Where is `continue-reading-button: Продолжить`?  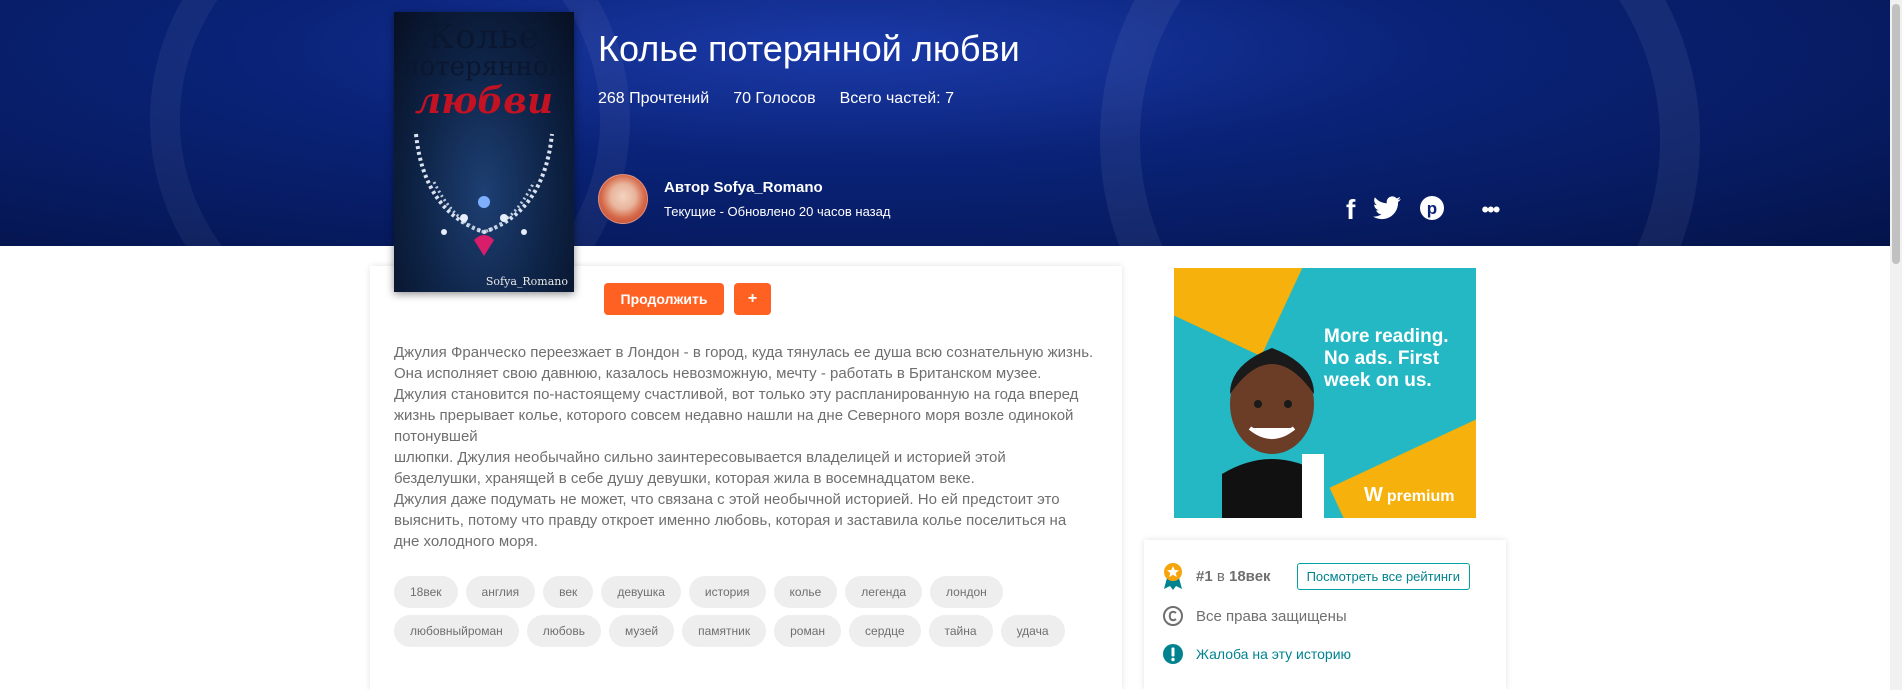
continue-reading-button: Продолжить is located at coordinates (664, 299).